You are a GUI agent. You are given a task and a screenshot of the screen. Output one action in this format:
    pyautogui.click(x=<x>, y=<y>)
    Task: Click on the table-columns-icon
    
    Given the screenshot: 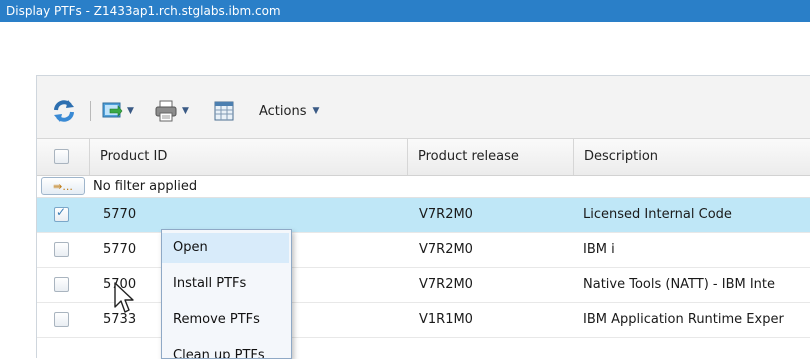 What is the action you would take?
    pyautogui.click(x=224, y=111)
    